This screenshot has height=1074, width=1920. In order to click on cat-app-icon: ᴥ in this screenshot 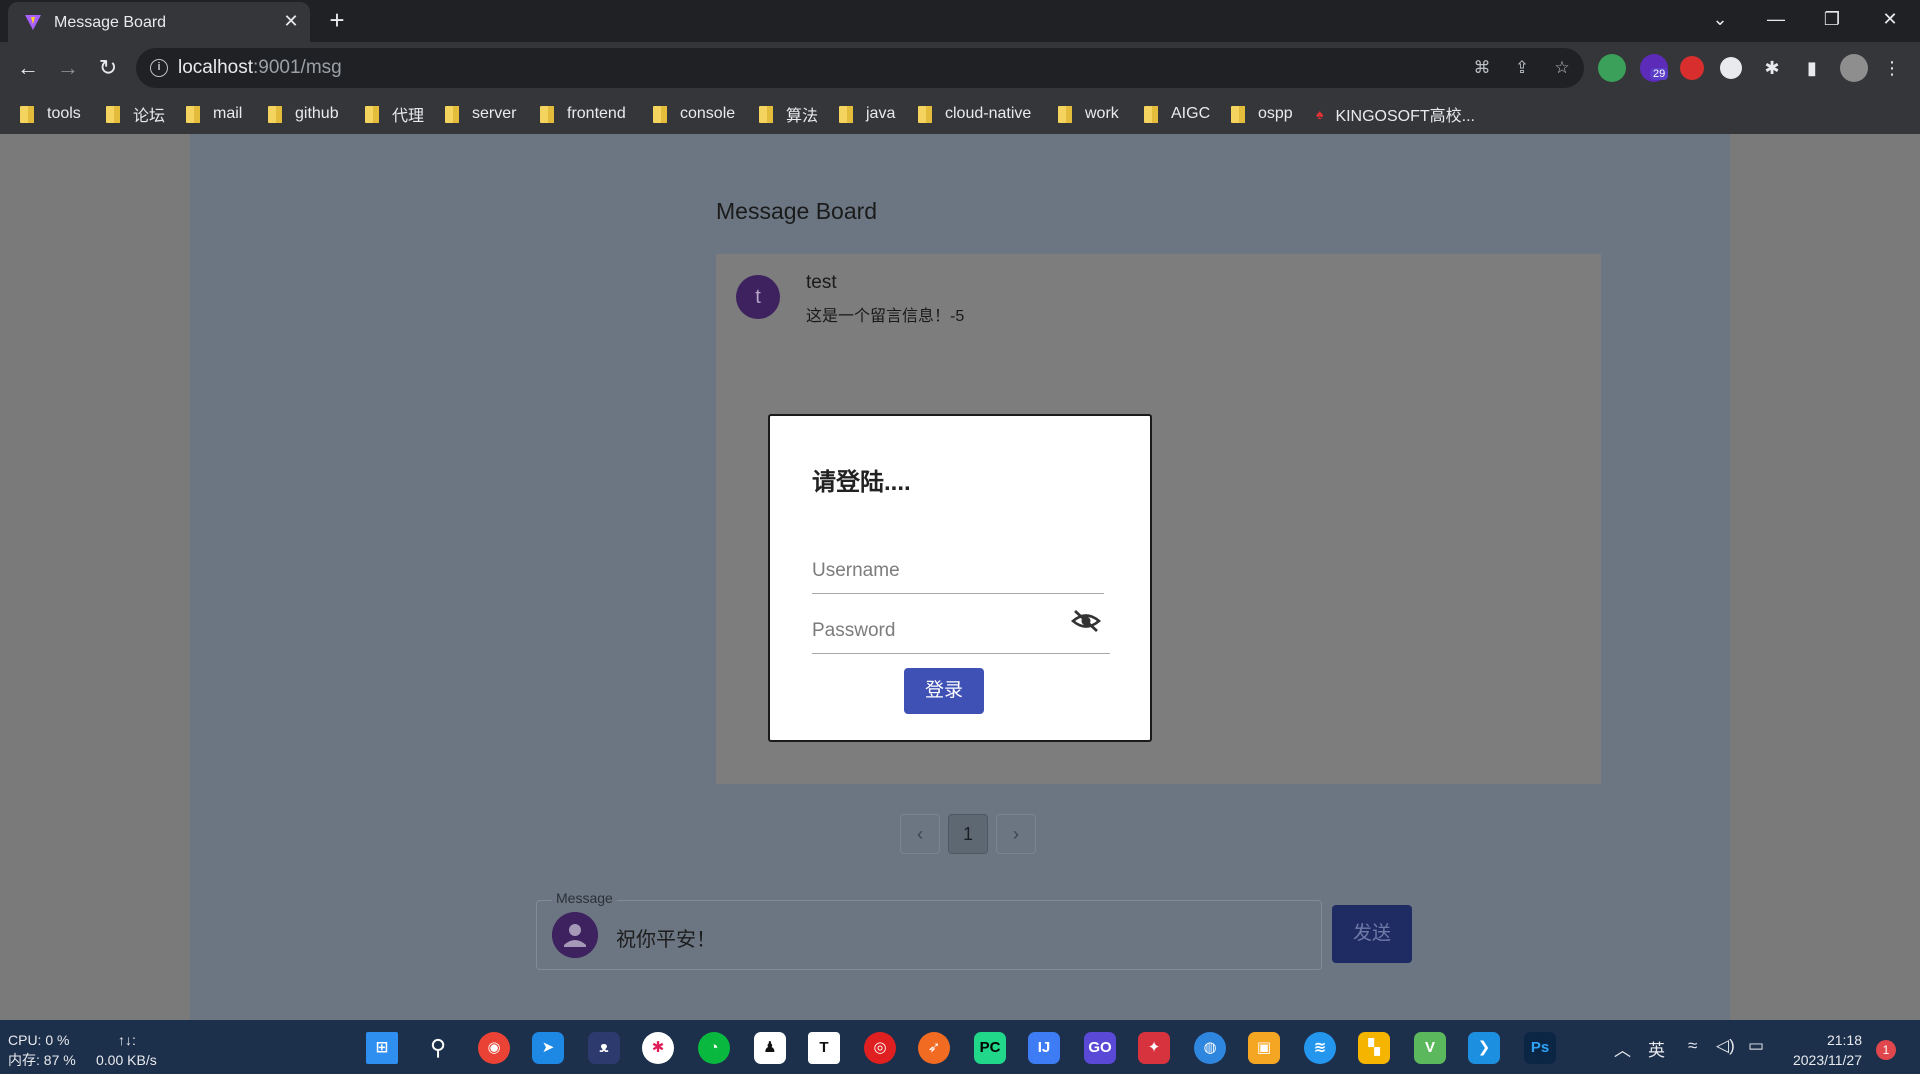, I will do `click(604, 1048)`.